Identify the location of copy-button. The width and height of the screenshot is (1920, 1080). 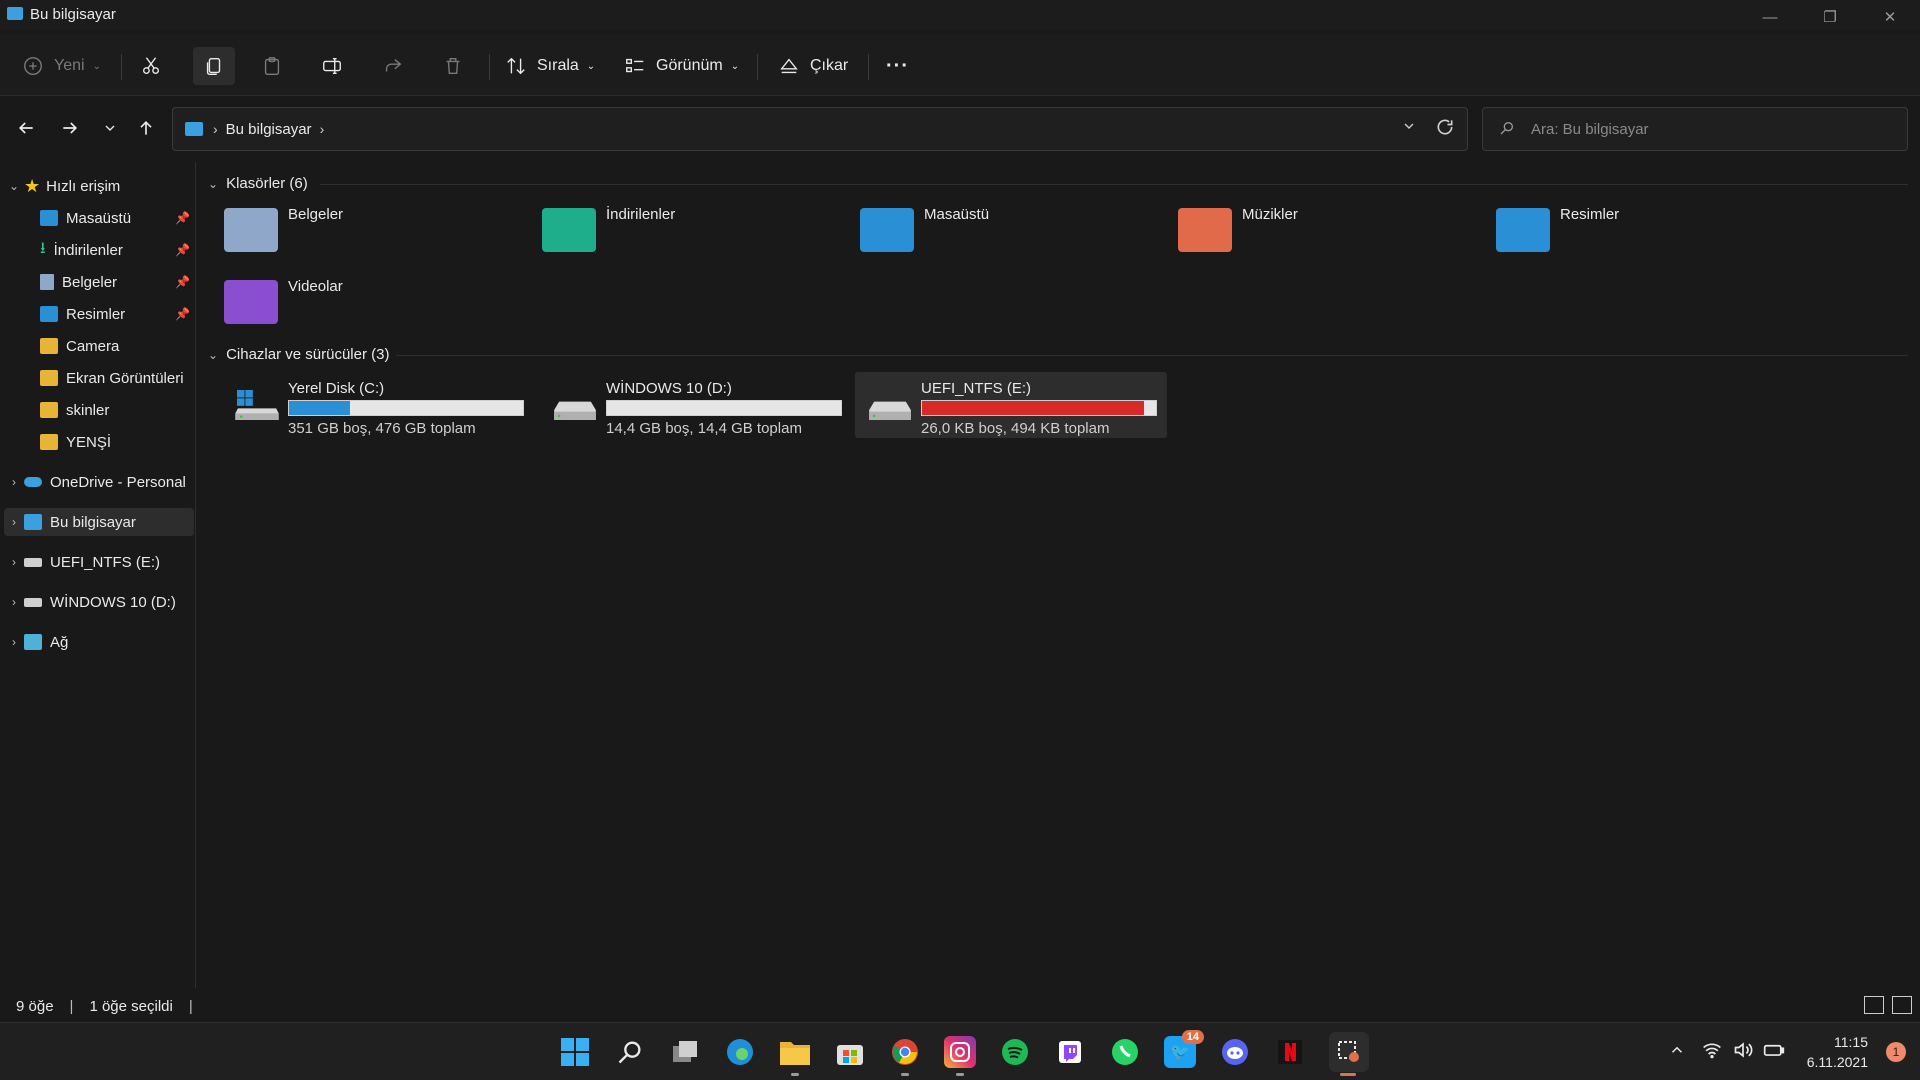
(214, 66).